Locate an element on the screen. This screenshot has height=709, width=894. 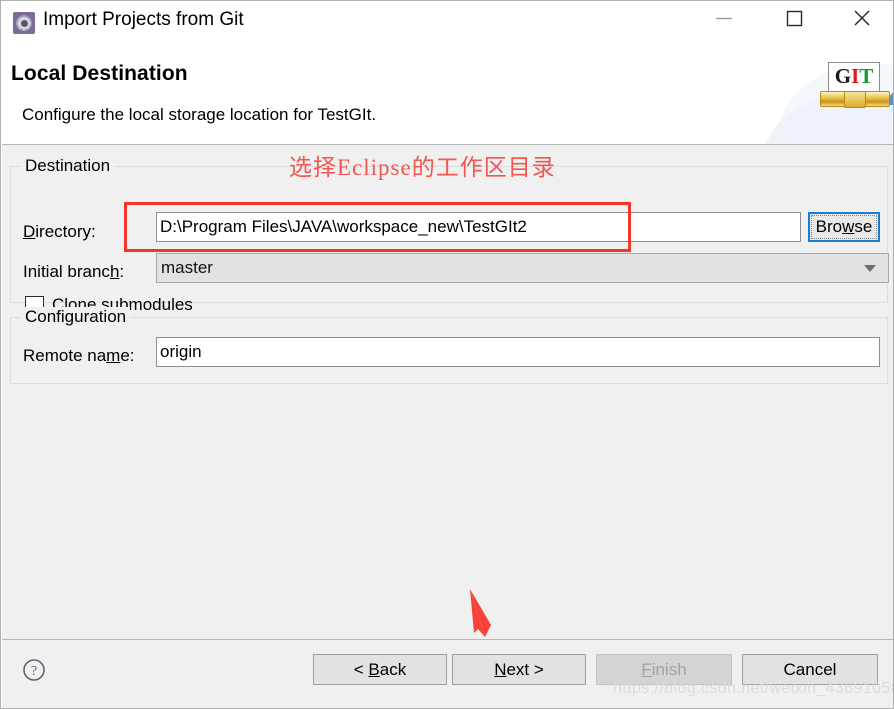
maximize-icon is located at coordinates (794, 18).